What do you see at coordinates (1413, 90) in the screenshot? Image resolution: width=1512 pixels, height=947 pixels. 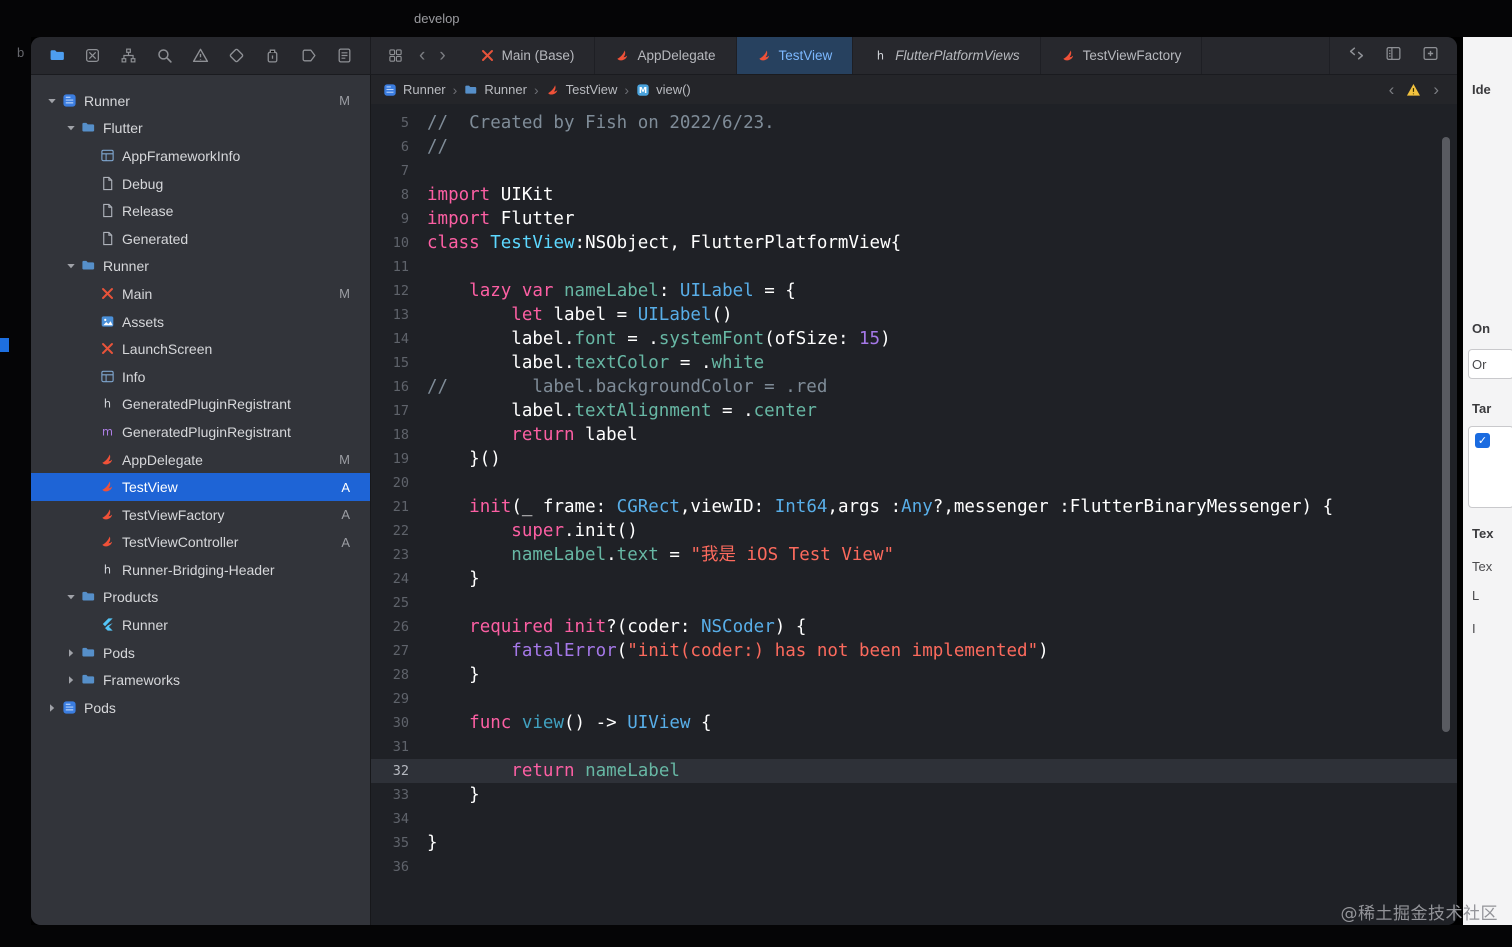 I see `warning-icon` at bounding box center [1413, 90].